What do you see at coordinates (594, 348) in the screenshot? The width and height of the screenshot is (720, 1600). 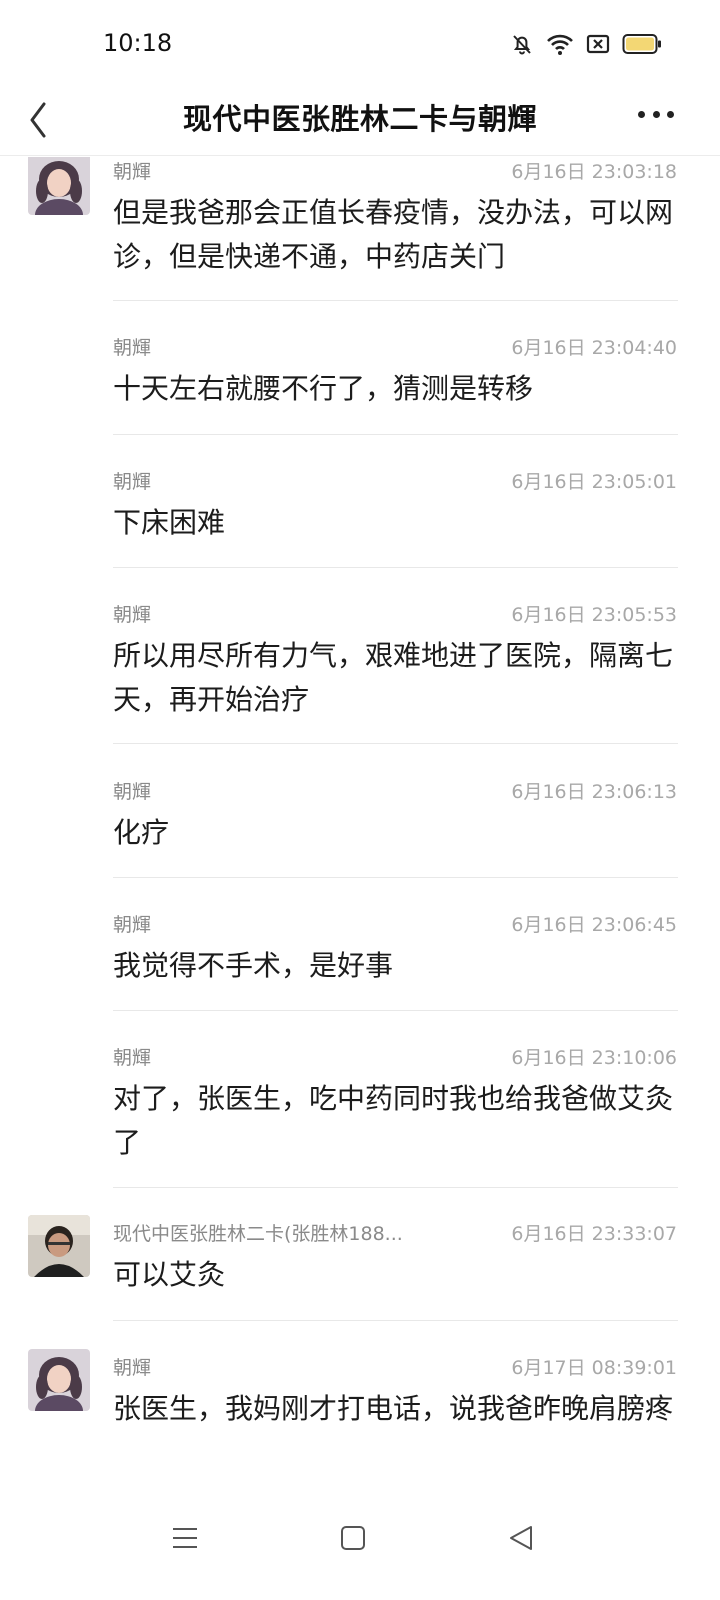 I see `message-time: 6月16日 23:04:40` at bounding box center [594, 348].